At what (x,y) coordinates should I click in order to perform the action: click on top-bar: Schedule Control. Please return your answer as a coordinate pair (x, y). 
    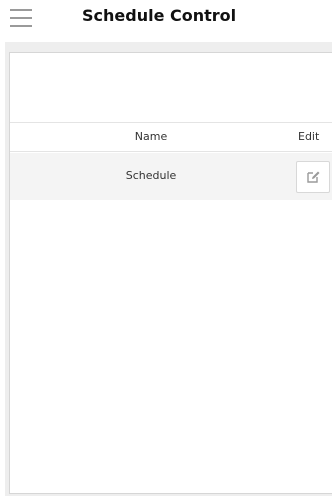
    Looking at the image, I should click on (166, 20).